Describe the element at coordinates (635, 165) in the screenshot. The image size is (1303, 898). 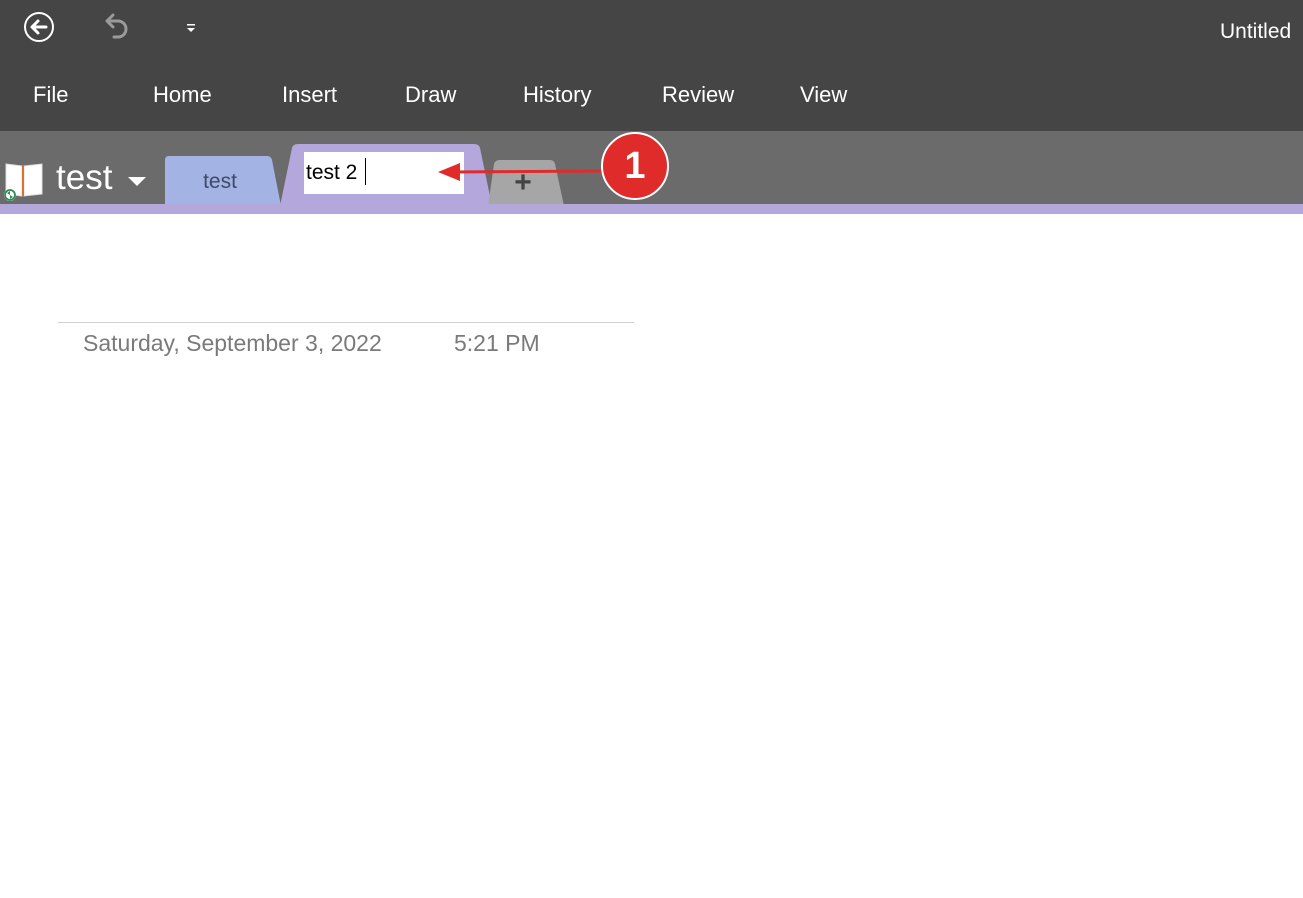
I see `callout-number: 1` at that location.